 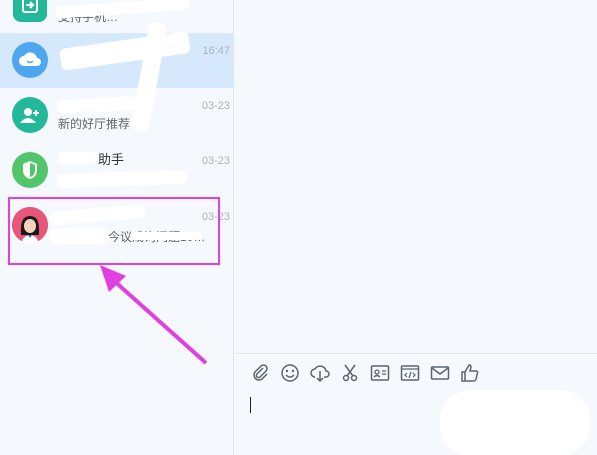 What do you see at coordinates (380, 373) in the screenshot?
I see `contact-card-icon` at bounding box center [380, 373].